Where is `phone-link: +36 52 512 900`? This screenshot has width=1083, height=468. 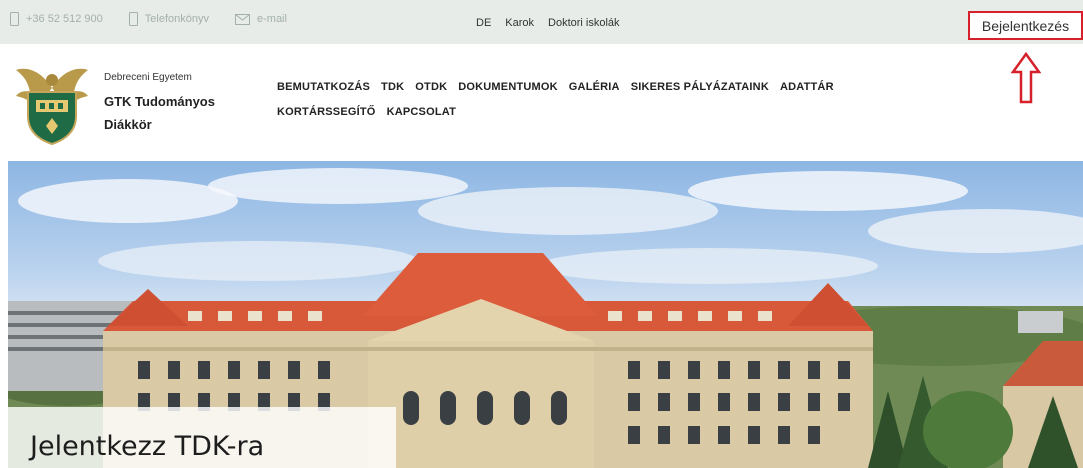
phone-link: +36 52 512 900 is located at coordinates (56, 19).